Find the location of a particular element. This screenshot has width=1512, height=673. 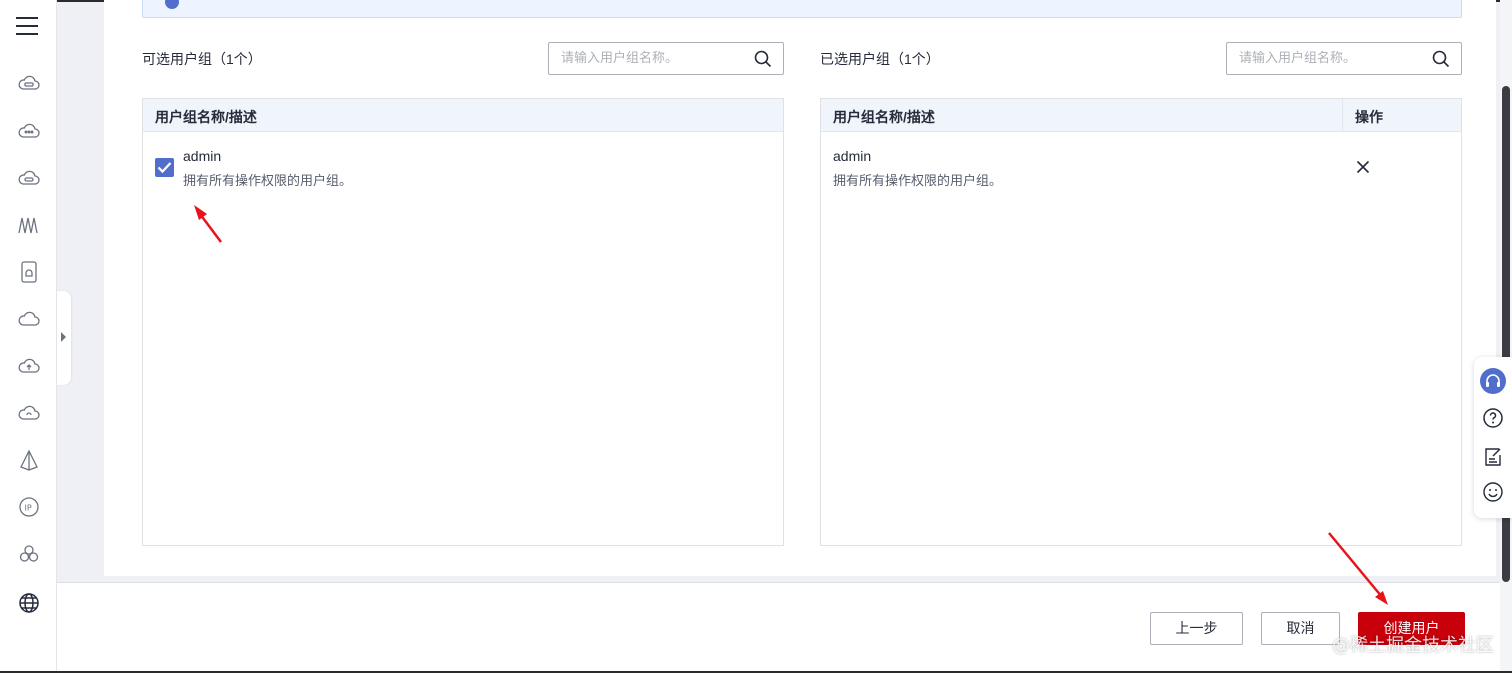

cloud-database-icon is located at coordinates (29, 178).